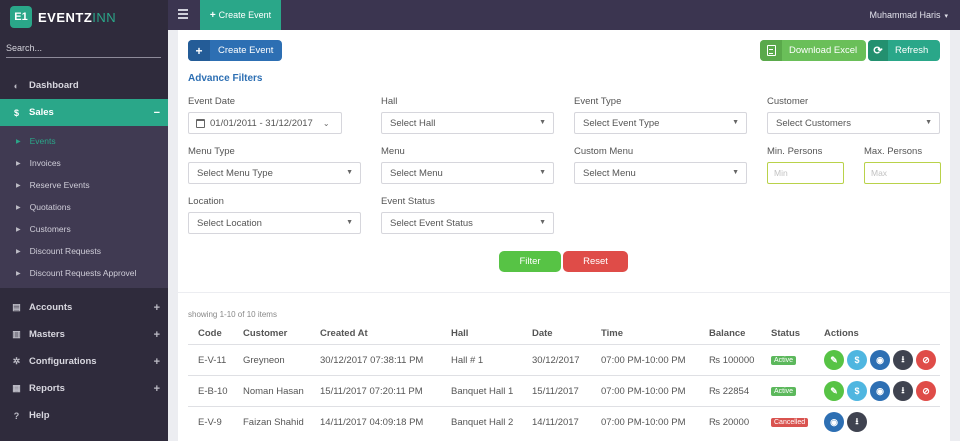 Image resolution: width=960 pixels, height=441 pixels. What do you see at coordinates (84, 112) in the screenshot?
I see `sidebar-item-sales: $ Sales −` at bounding box center [84, 112].